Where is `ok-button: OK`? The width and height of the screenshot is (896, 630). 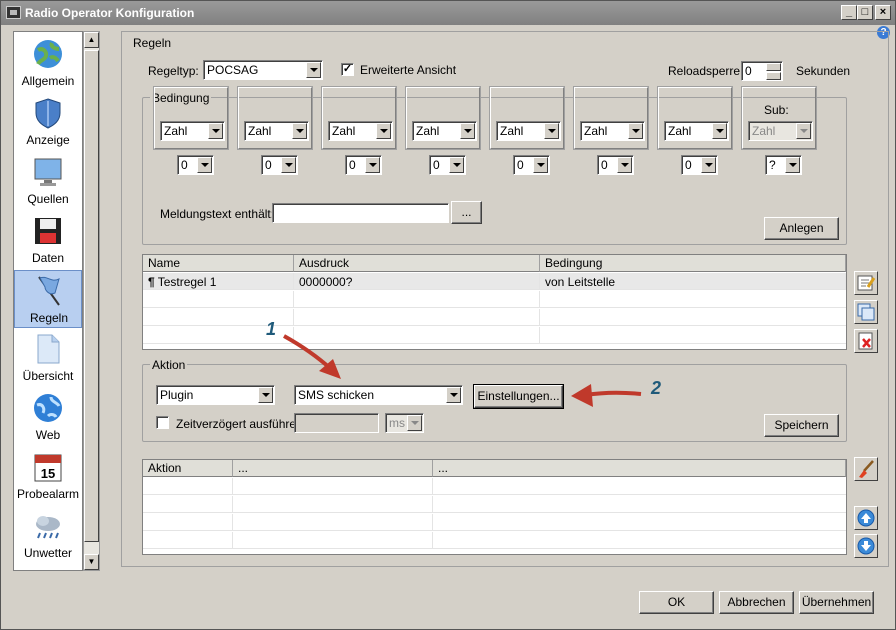 ok-button: OK is located at coordinates (676, 602).